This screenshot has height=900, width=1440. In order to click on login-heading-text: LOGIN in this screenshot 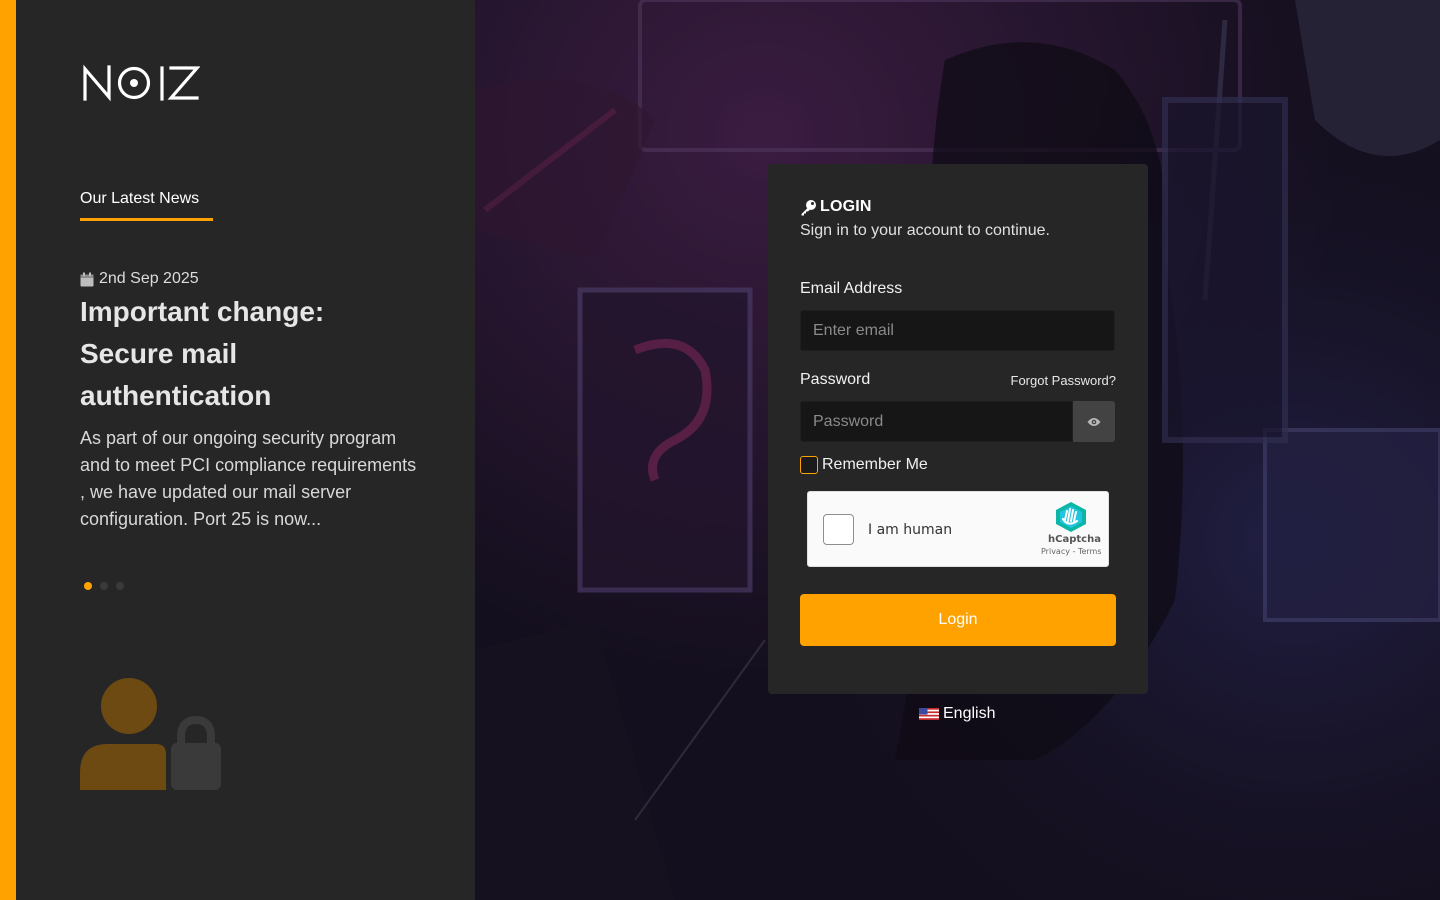, I will do `click(846, 206)`.